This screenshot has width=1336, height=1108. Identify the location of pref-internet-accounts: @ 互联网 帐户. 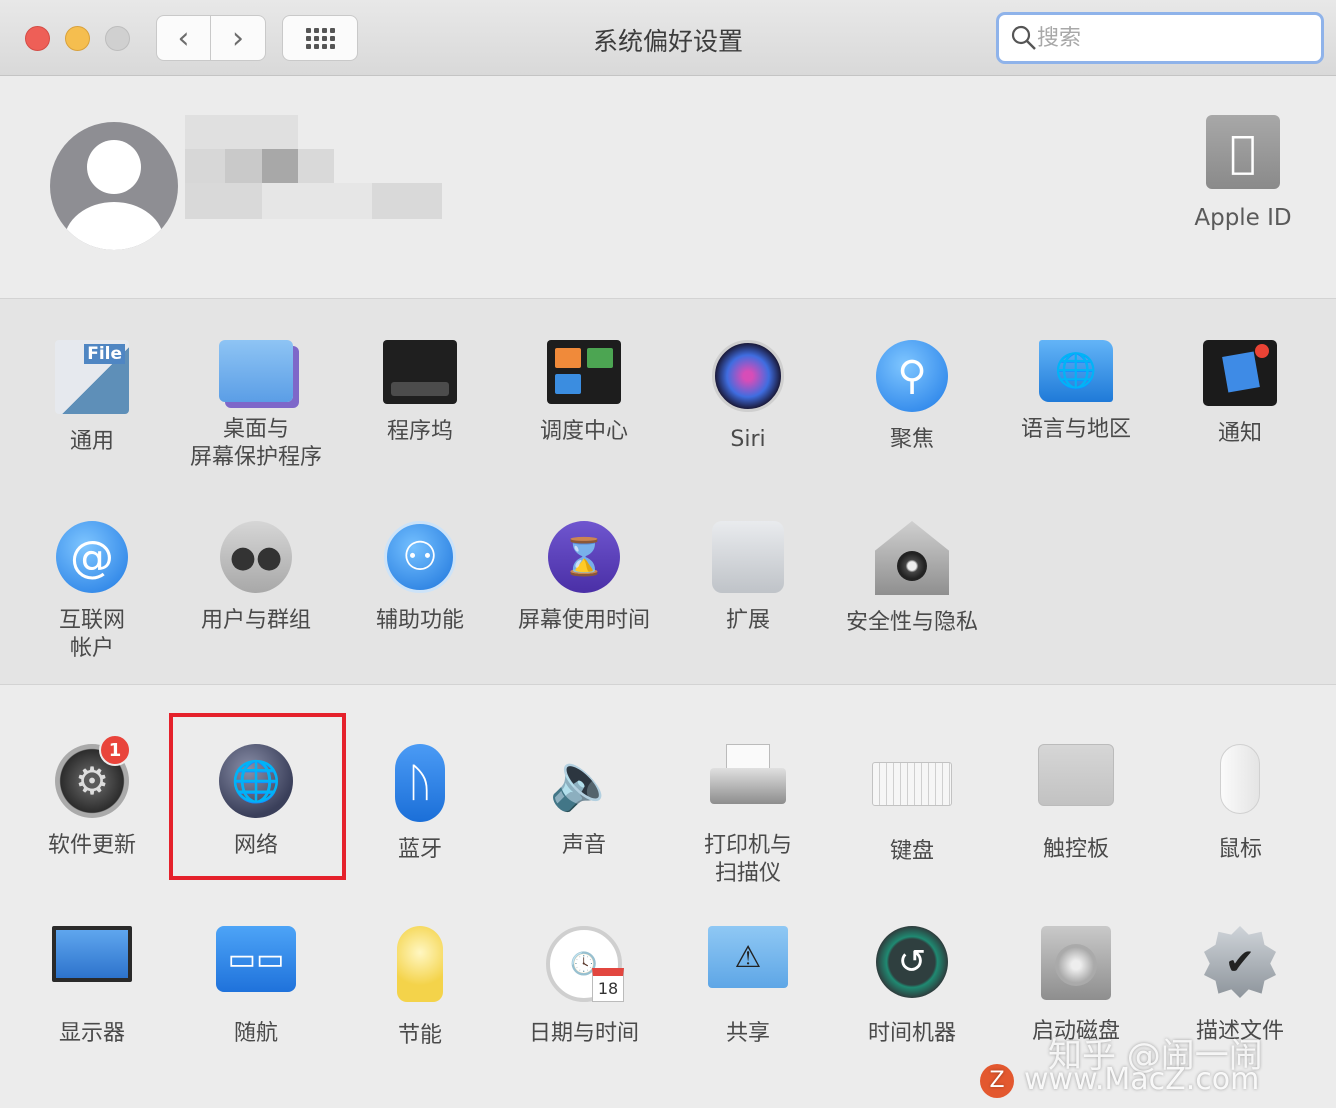
(92, 592).